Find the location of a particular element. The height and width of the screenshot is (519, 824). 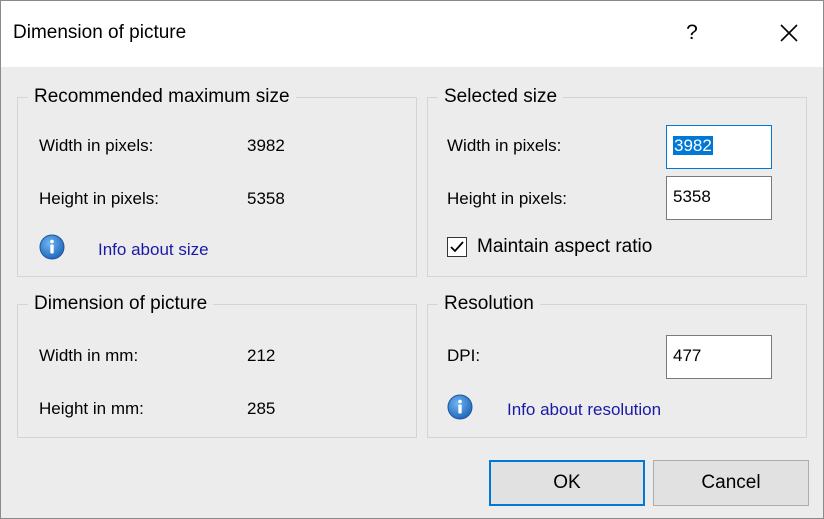

recommended-width-value: 3982 is located at coordinates (266, 145).